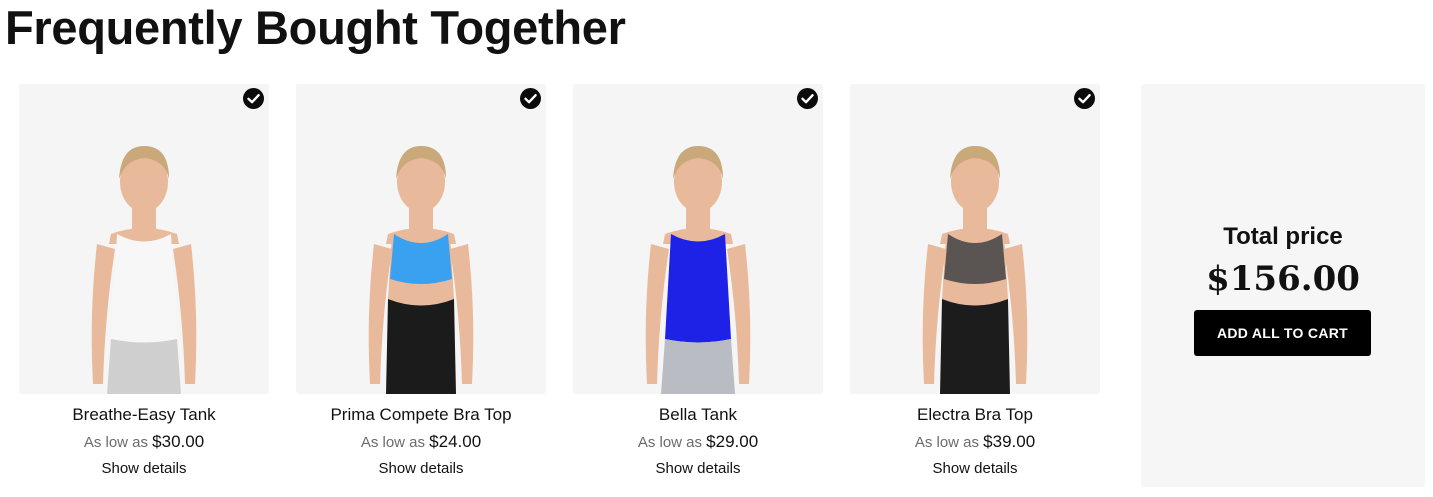  I want to click on product-price-row: As low as $30.00, so click(144, 442).